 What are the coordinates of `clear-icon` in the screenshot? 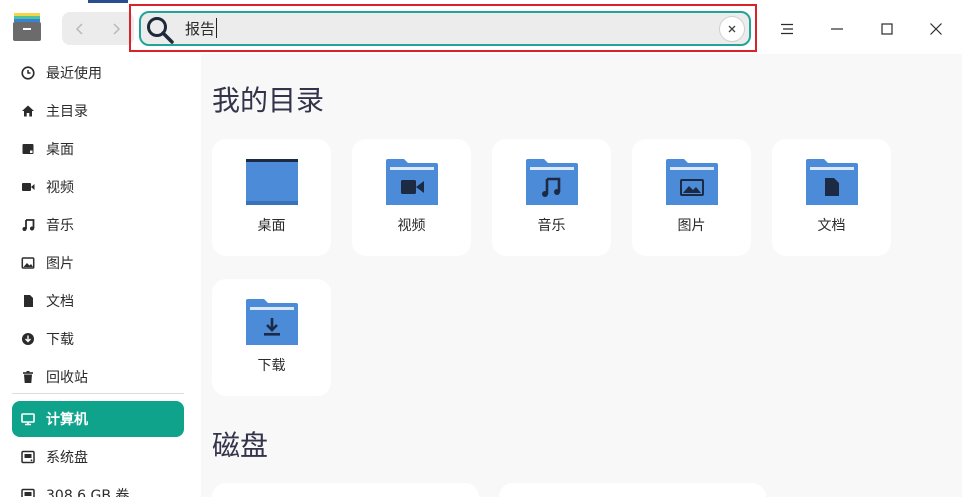 It's located at (732, 29).